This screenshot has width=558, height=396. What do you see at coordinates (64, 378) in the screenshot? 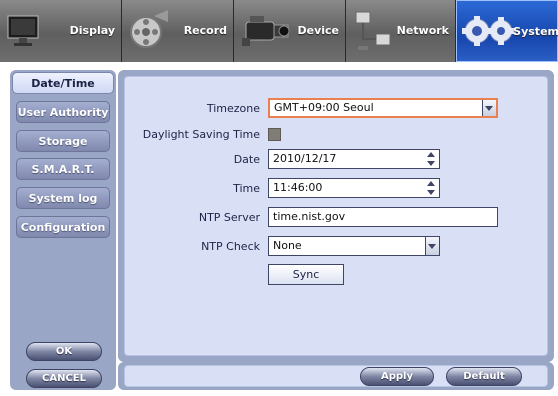
I see `cancel-button: CANCEL` at bounding box center [64, 378].